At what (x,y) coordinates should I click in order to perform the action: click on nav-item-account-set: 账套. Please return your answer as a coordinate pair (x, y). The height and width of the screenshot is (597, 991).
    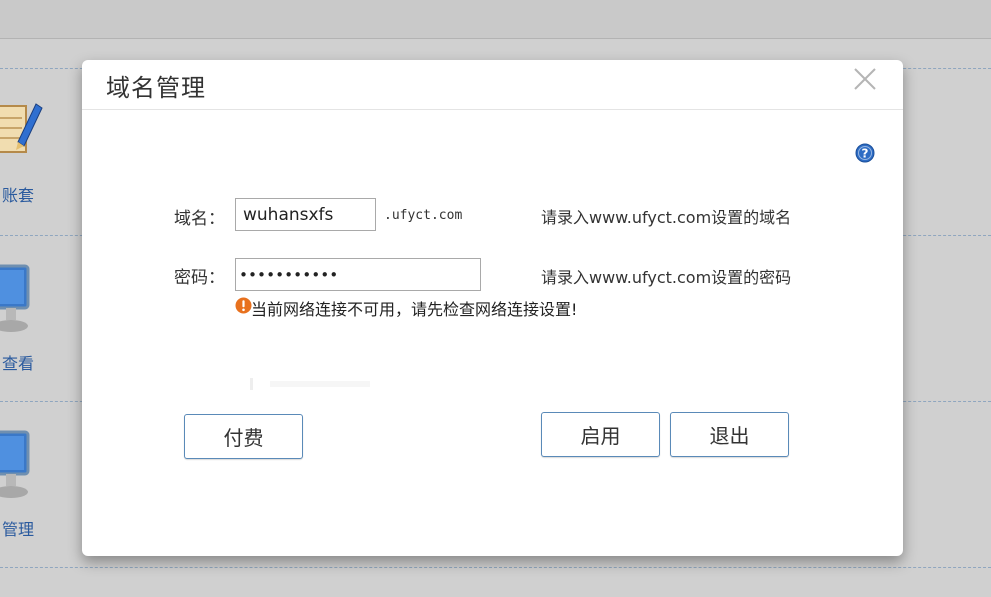
    Looking at the image, I should click on (40, 172).